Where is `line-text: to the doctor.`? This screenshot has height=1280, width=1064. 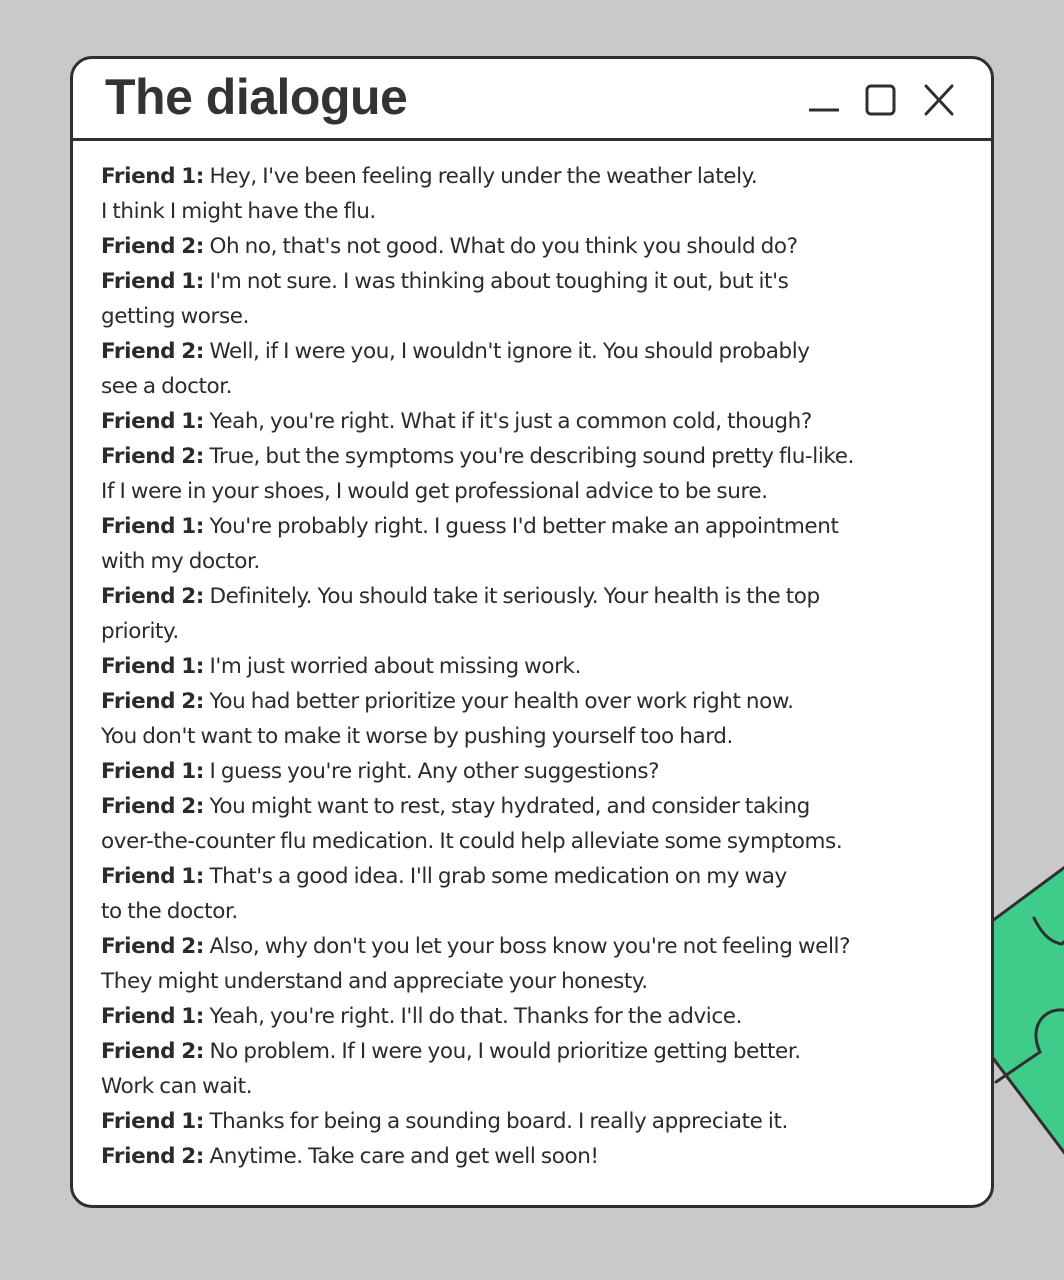 line-text: to the doctor. is located at coordinates (169, 911).